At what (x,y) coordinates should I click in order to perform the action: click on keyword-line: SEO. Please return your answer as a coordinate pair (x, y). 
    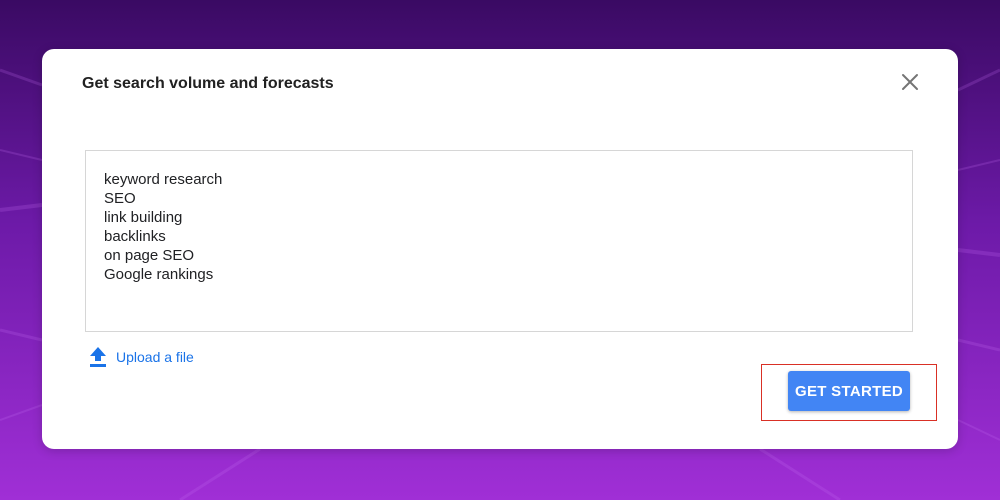
    Looking at the image, I should click on (120, 198).